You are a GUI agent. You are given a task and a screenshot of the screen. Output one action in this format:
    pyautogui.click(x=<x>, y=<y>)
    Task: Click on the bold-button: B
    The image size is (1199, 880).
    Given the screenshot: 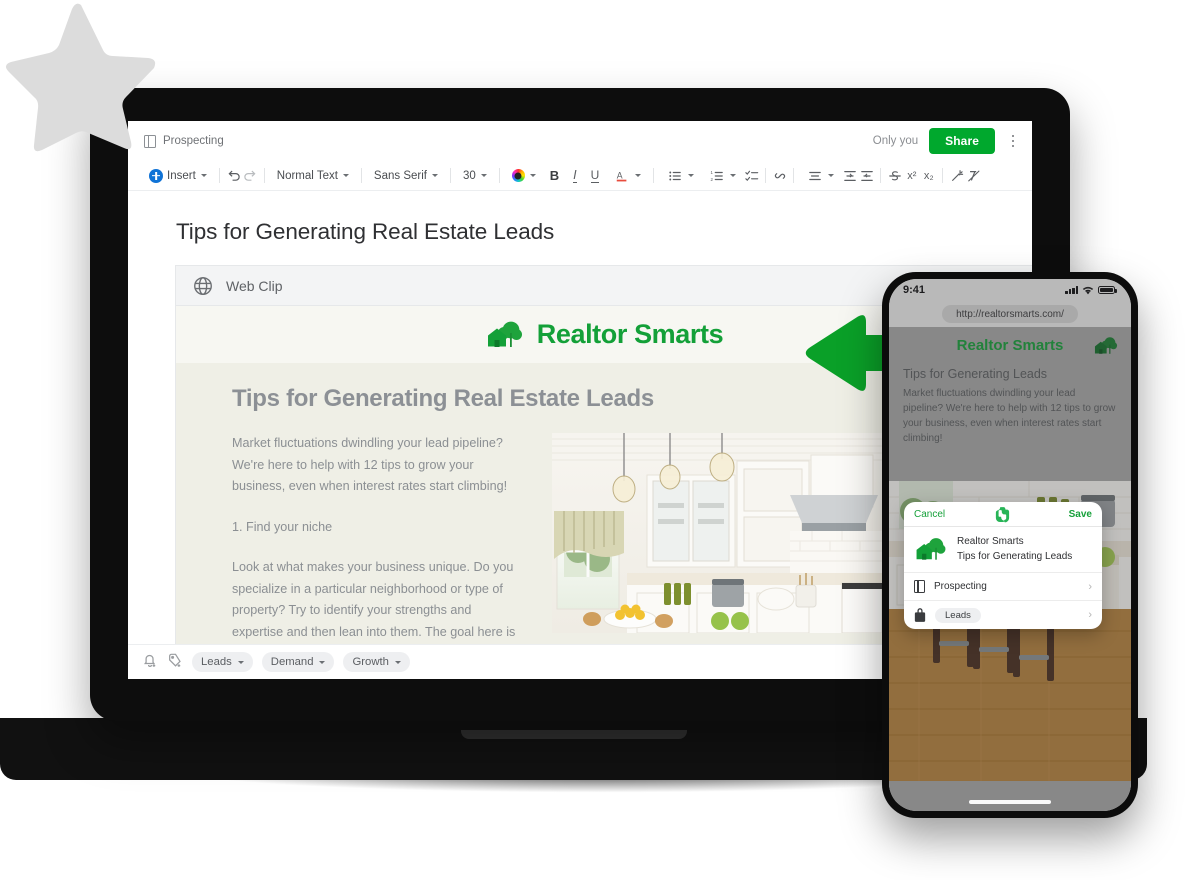 What is the action you would take?
    pyautogui.click(x=554, y=176)
    